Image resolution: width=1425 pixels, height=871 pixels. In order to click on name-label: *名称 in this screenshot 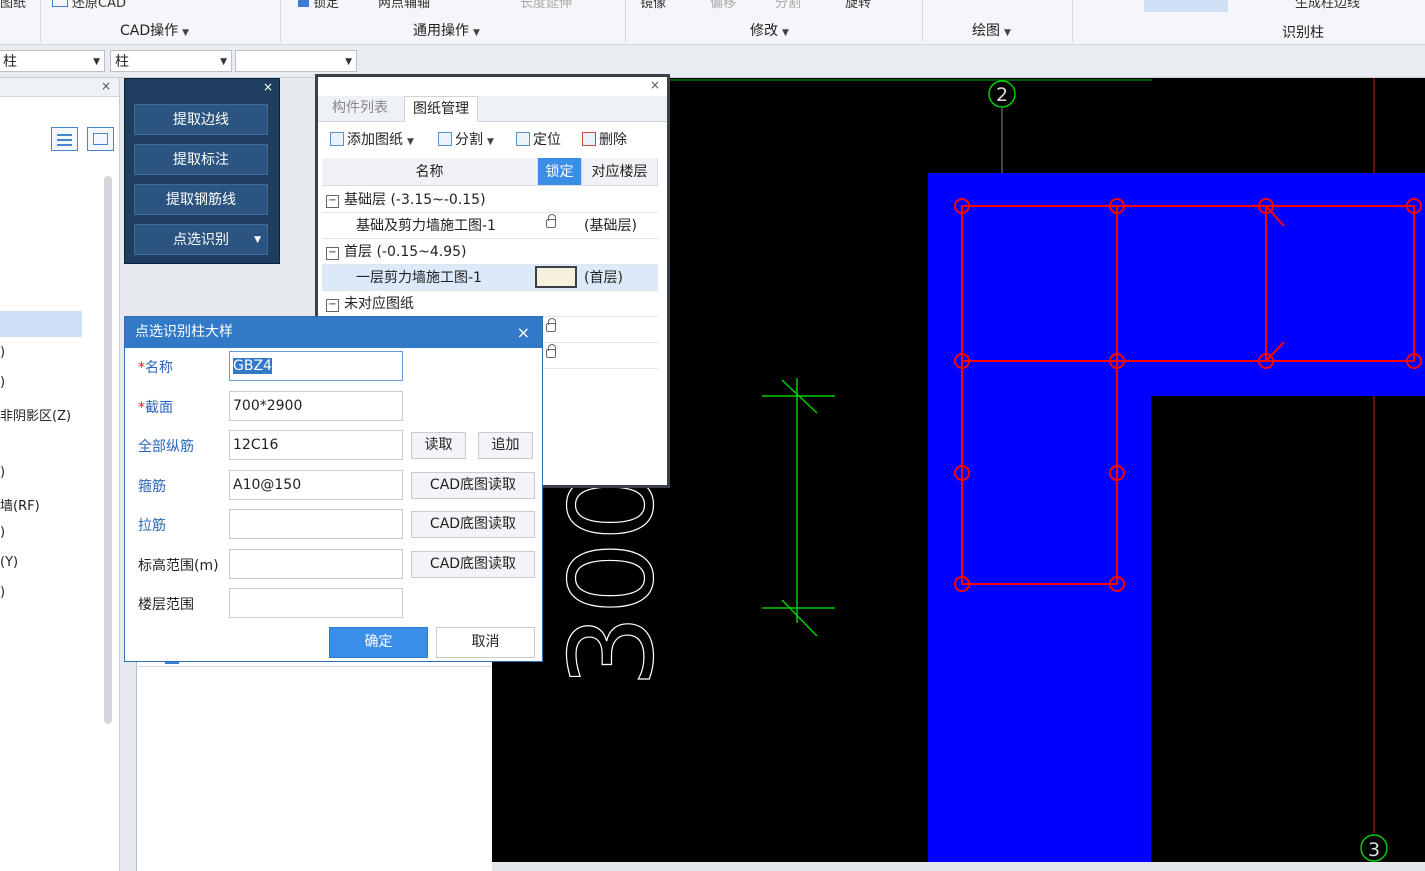, I will do `click(155, 368)`.